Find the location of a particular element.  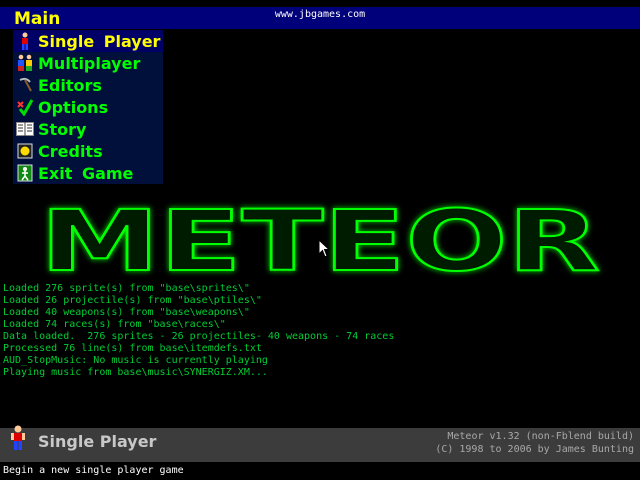

menu-item-story: Story is located at coordinates (88, 129).